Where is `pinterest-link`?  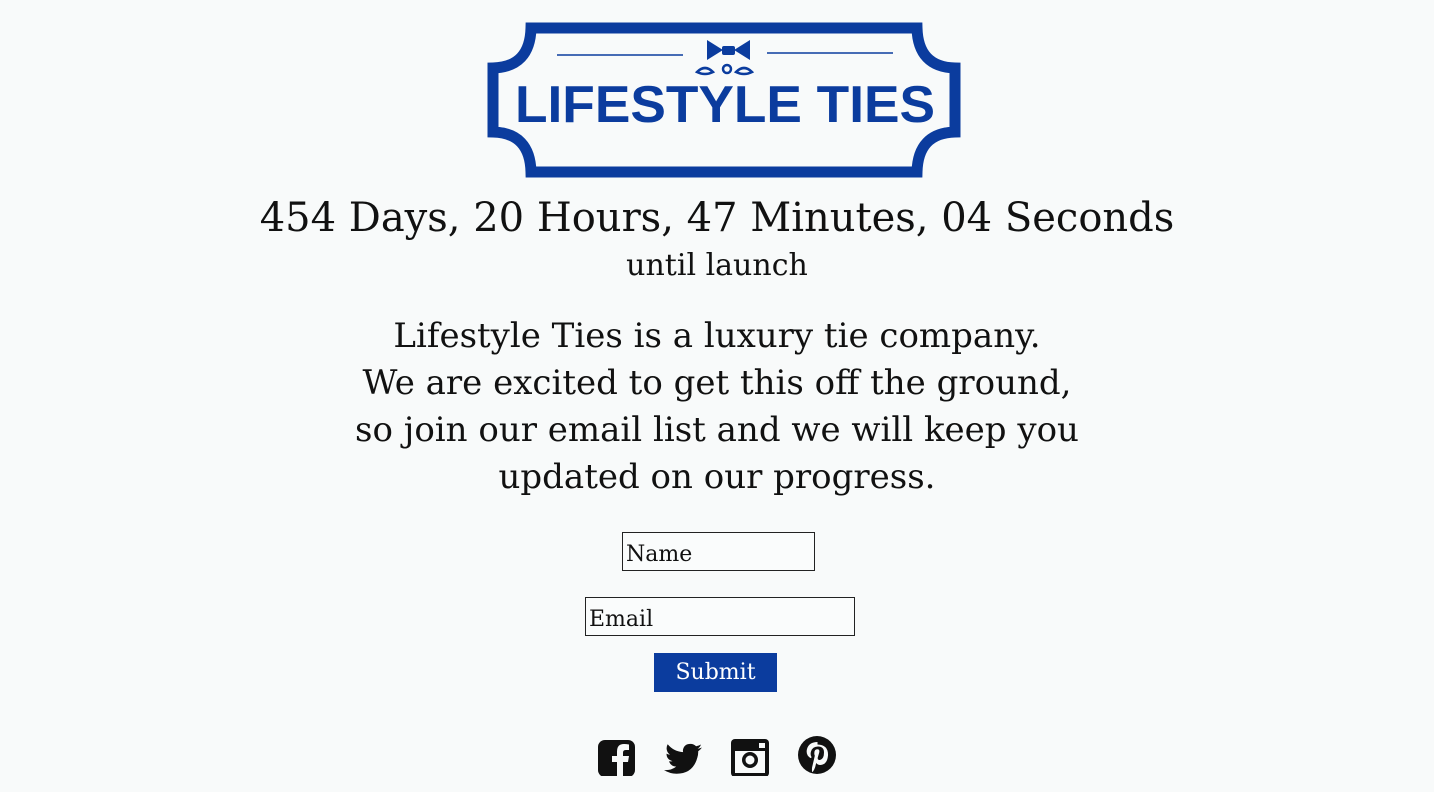
pinterest-link is located at coordinates (817, 755).